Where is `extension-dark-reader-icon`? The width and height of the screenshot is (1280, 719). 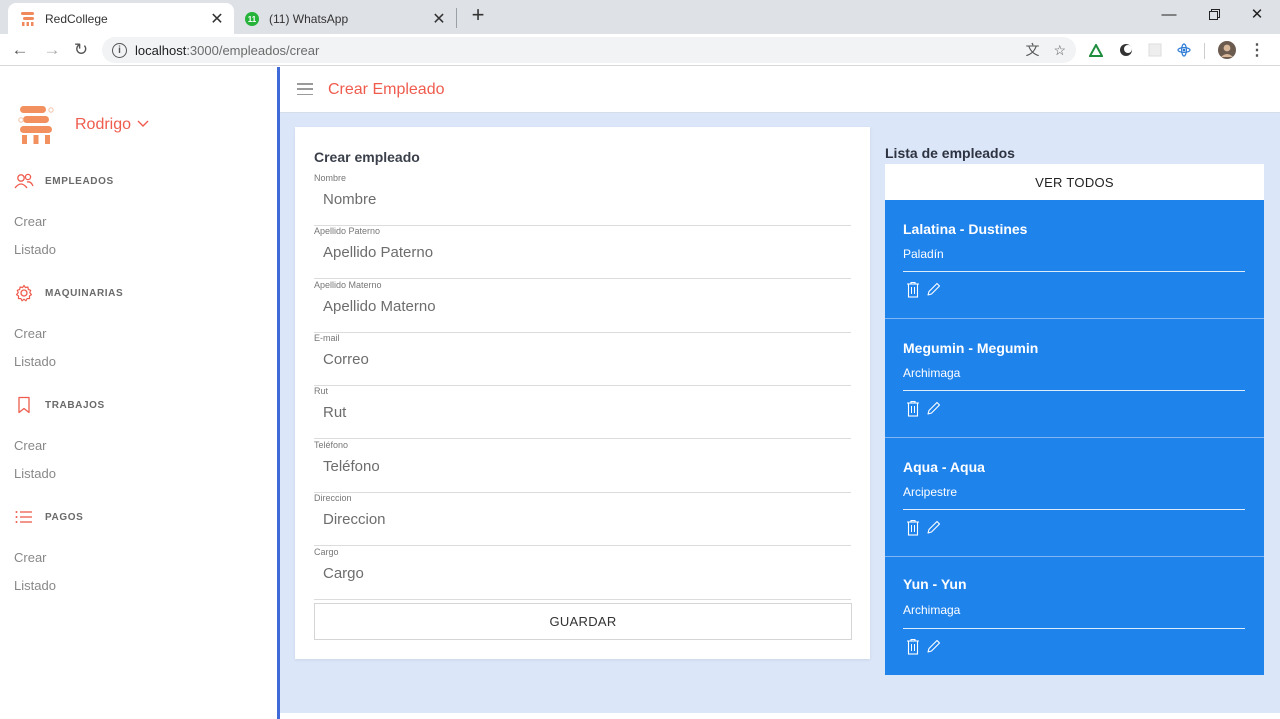
extension-dark-reader-icon is located at coordinates (1126, 50).